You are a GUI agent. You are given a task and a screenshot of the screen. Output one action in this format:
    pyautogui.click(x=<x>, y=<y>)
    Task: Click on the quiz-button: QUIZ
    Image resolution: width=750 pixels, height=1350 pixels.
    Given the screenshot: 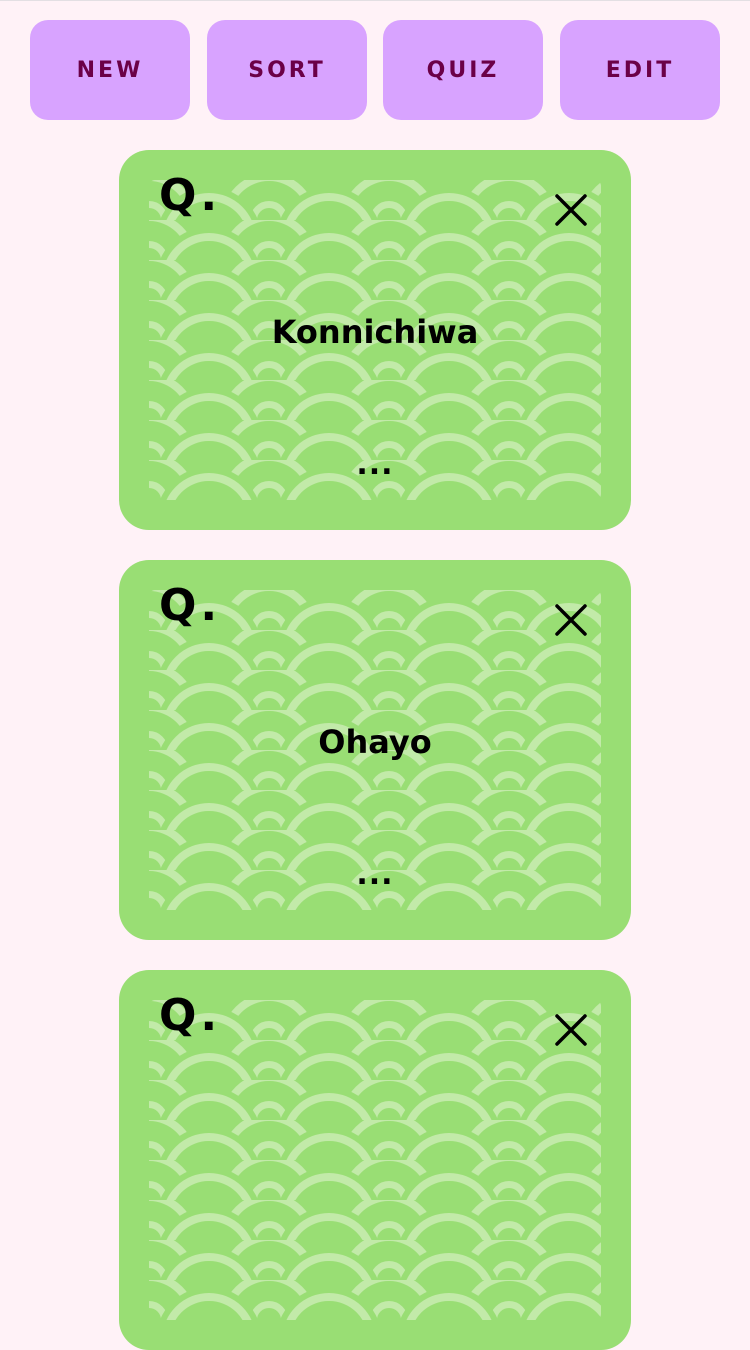 What is the action you would take?
    pyautogui.click(x=463, y=70)
    